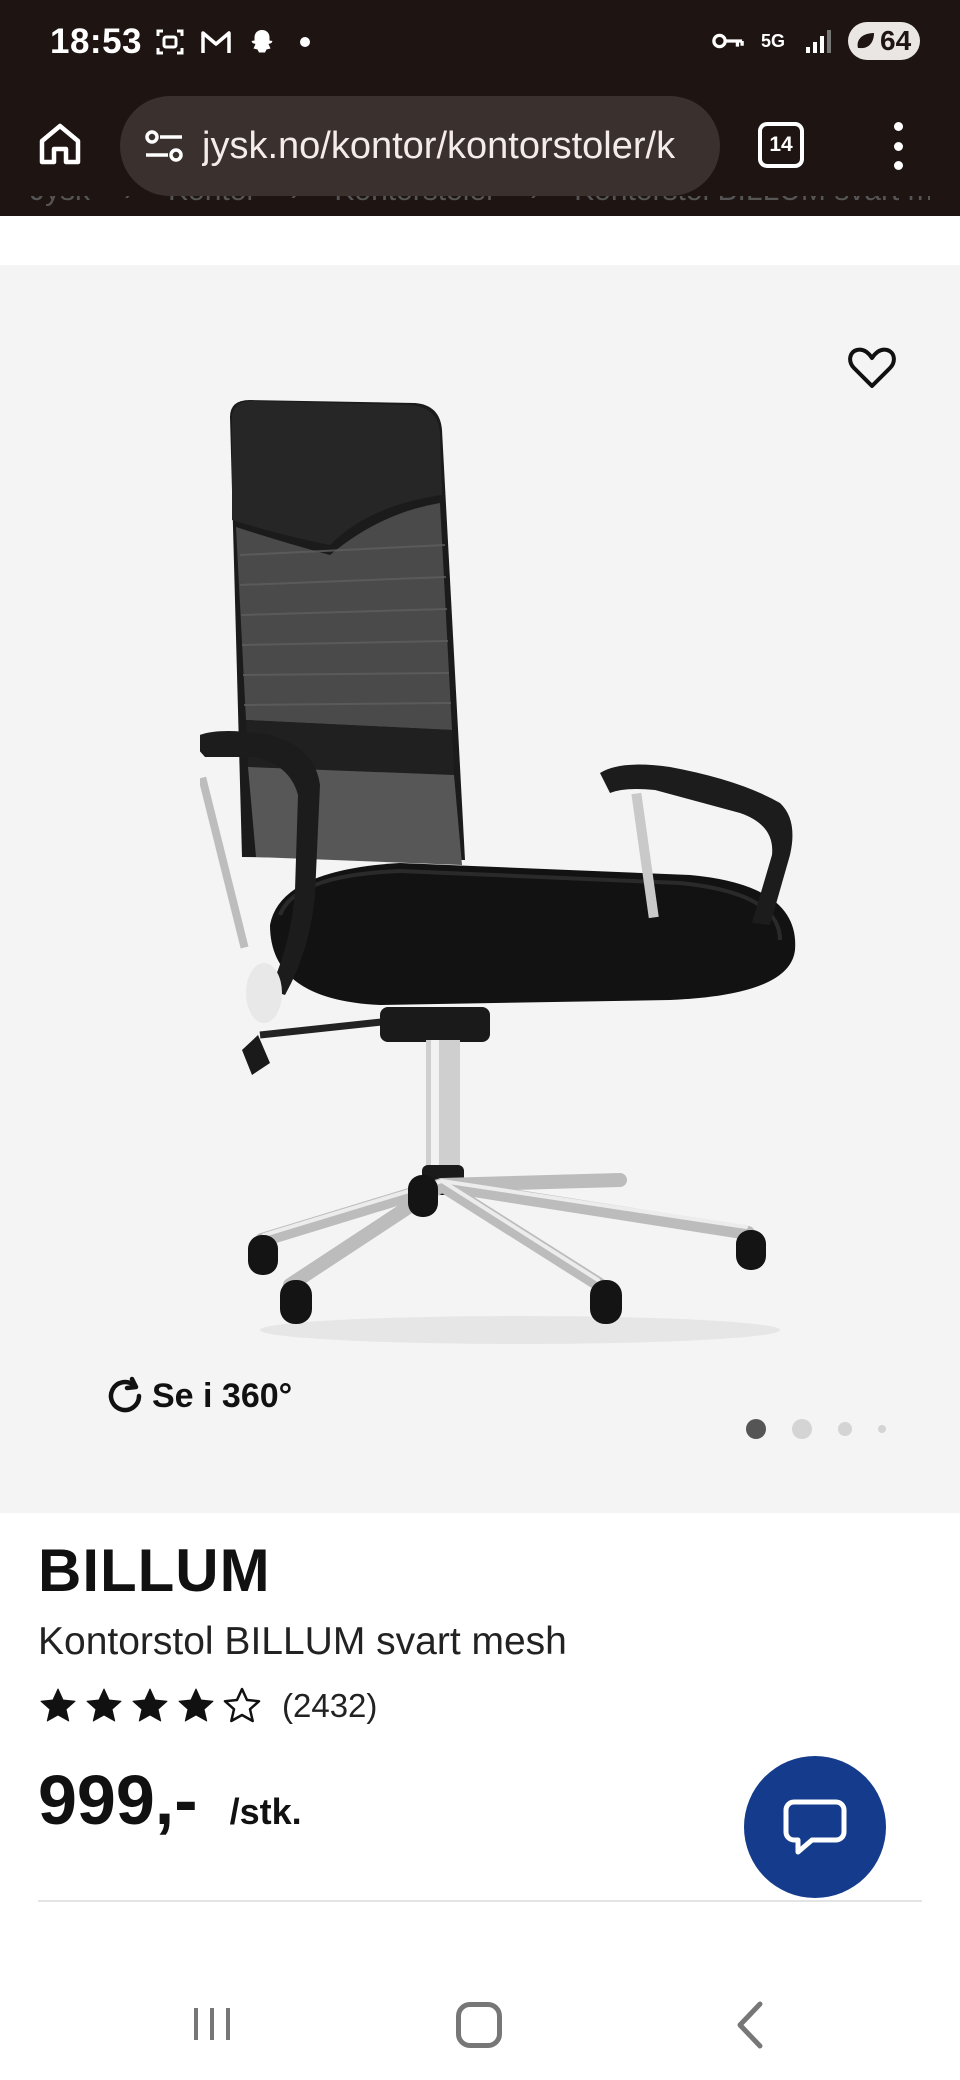  I want to click on system-navigation-bar, so click(480, 2020).